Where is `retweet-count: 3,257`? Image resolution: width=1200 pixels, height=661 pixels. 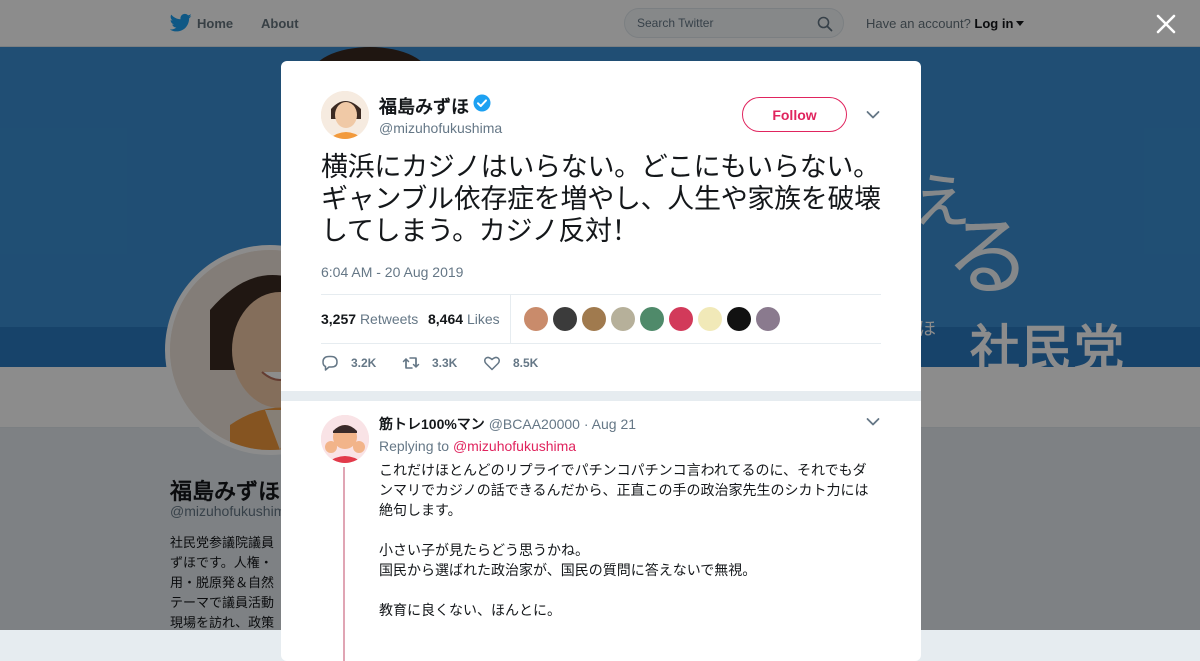
retweet-count: 3,257 is located at coordinates (339, 319).